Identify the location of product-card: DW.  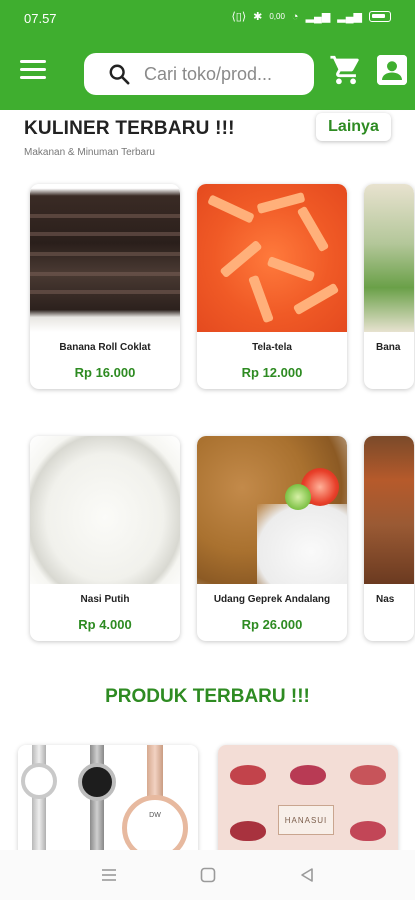
(108, 800).